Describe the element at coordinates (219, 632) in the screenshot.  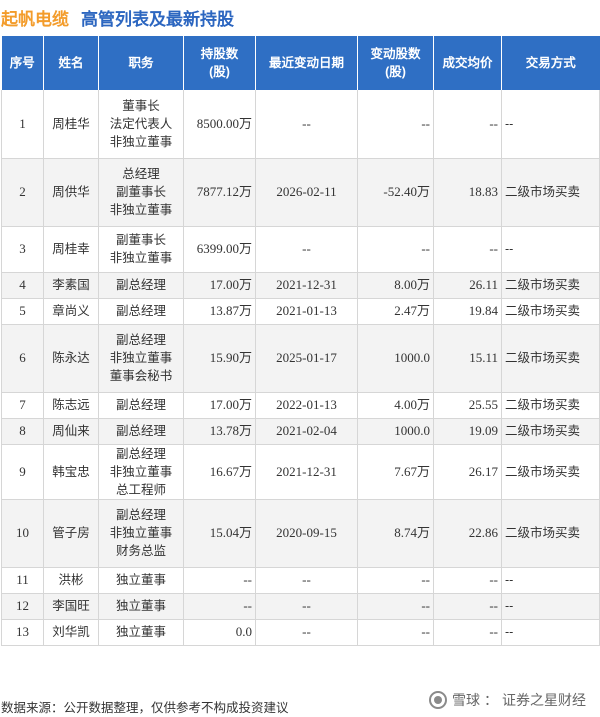
I see `cell-shares: 0.0` at that location.